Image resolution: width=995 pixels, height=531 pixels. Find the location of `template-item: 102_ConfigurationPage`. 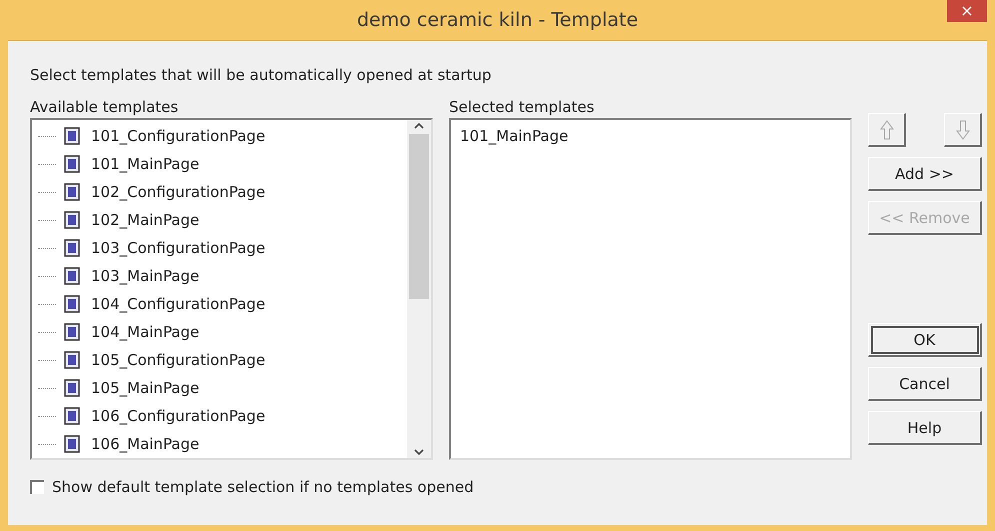

template-item: 102_ConfigurationPage is located at coordinates (178, 192).